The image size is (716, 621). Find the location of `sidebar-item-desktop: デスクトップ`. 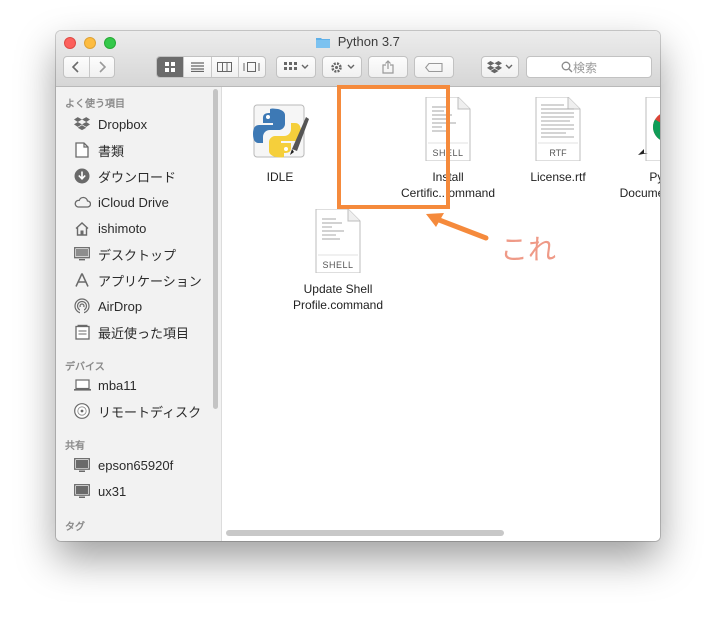

sidebar-item-desktop: デスクトップ is located at coordinates (124, 254).